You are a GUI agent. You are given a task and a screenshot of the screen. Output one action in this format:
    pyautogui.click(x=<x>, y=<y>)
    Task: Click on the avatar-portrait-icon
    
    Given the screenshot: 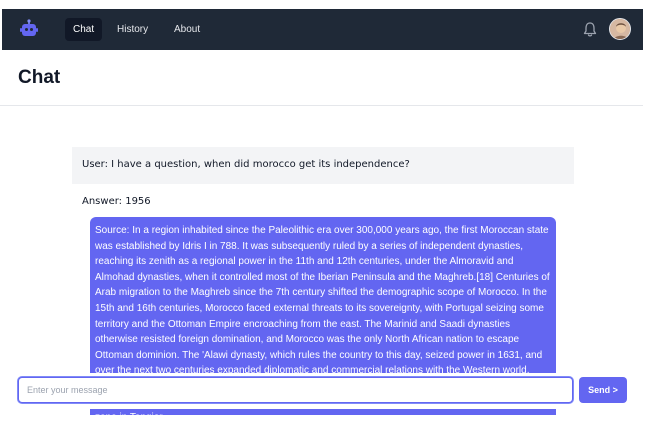 What is the action you would take?
    pyautogui.click(x=620, y=29)
    